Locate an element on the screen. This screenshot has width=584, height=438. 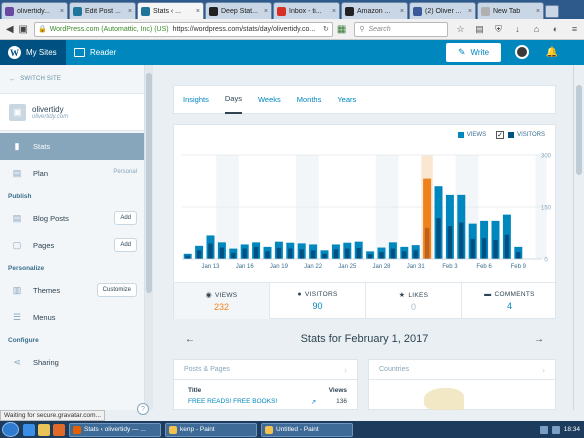
reader-button: Reader is located at coordinates (95, 52).